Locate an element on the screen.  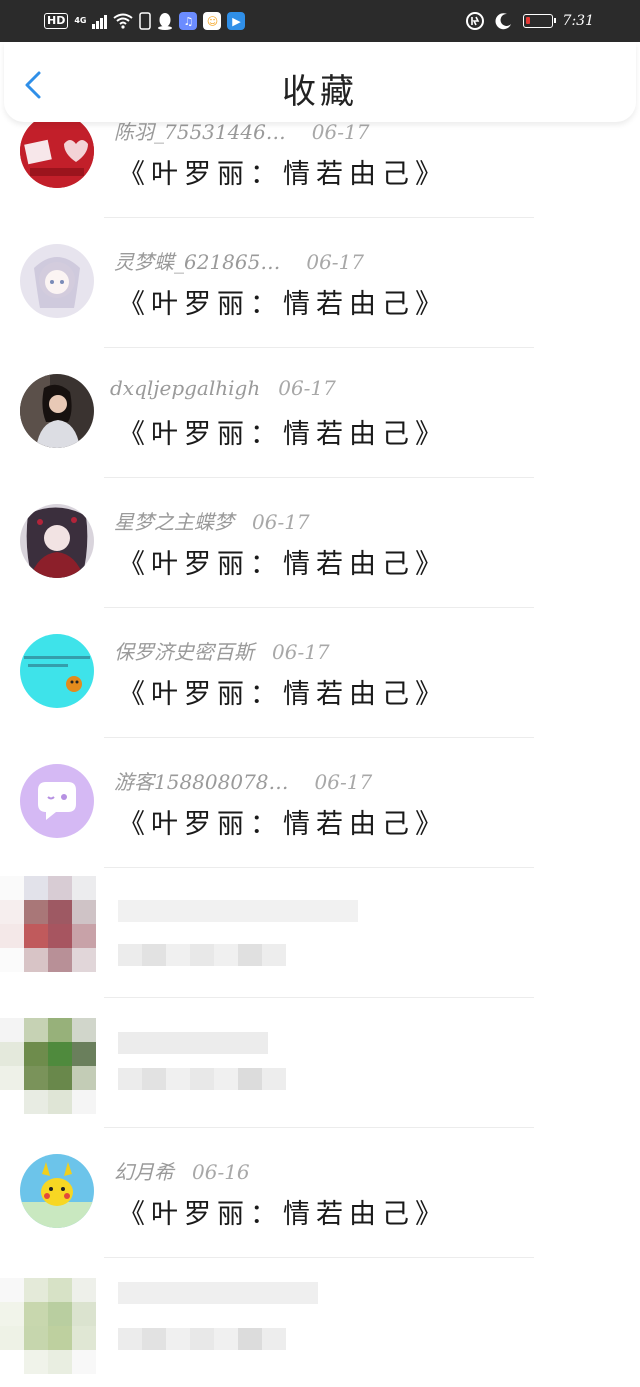
list-item: 游客158808078… 06-17 《叶罗丽：情若由己》 is located at coordinates (320, 803).